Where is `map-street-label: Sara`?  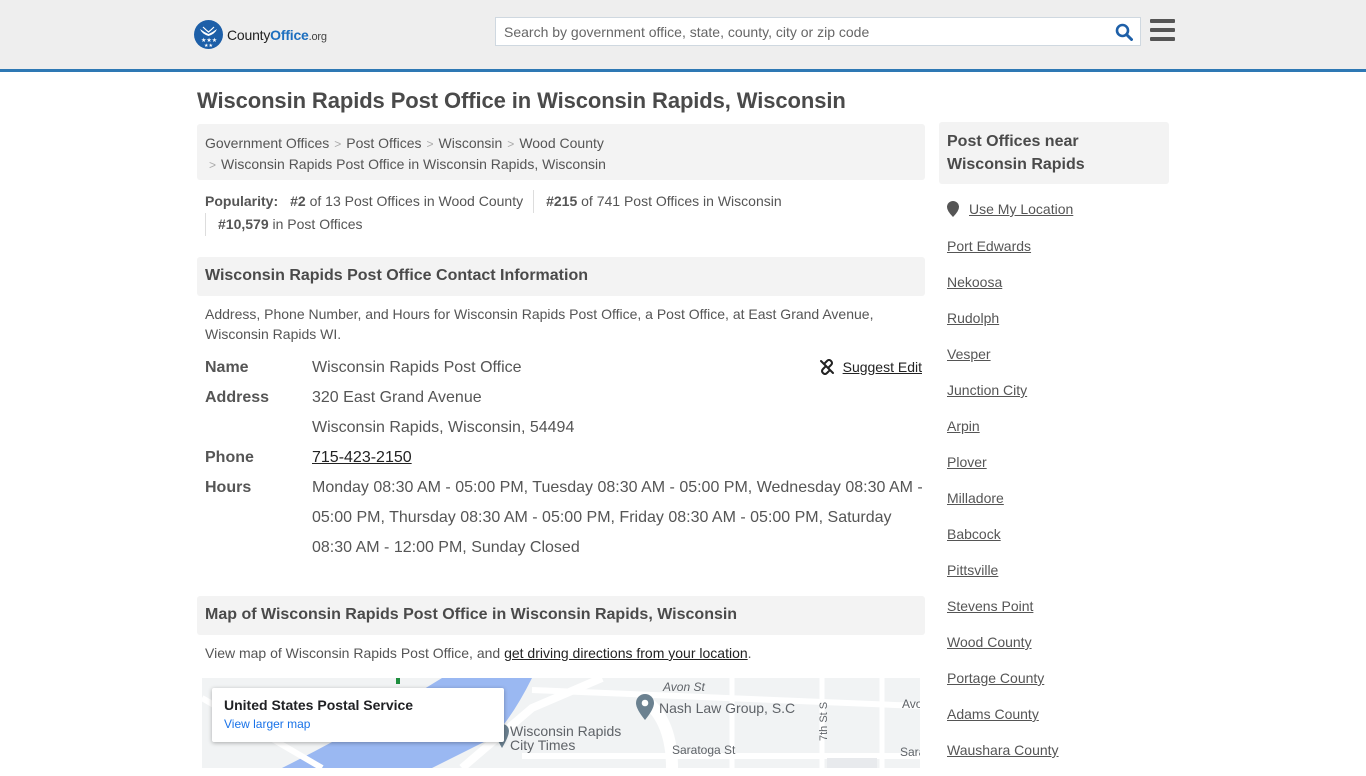 map-street-label: Sara is located at coordinates (910, 752).